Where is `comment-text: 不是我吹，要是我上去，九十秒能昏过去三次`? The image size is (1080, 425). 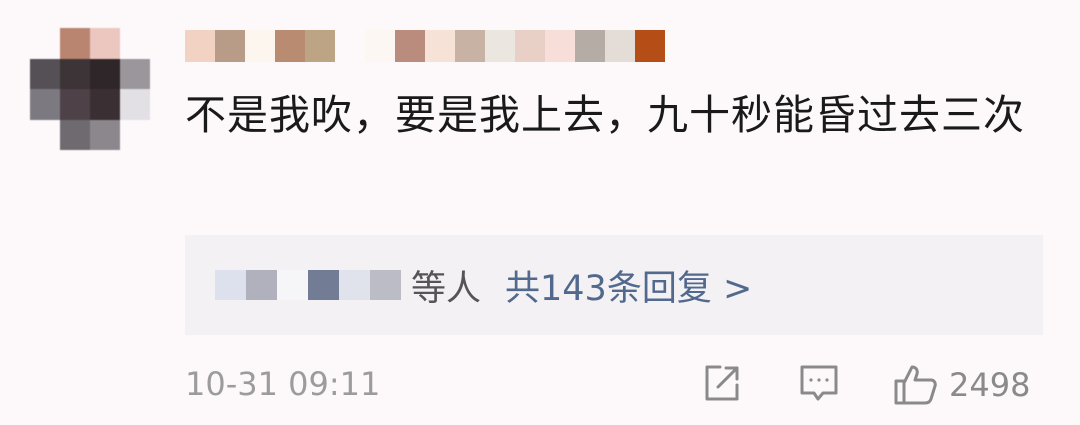
comment-text: 不是我吹，要是我上去，九十秒能昏过去三次 is located at coordinates (605, 115).